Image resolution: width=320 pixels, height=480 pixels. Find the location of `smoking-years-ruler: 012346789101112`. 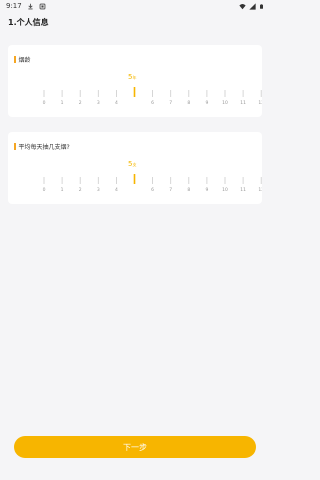

smoking-years-ruler: 012346789101112 is located at coordinates (135, 98).